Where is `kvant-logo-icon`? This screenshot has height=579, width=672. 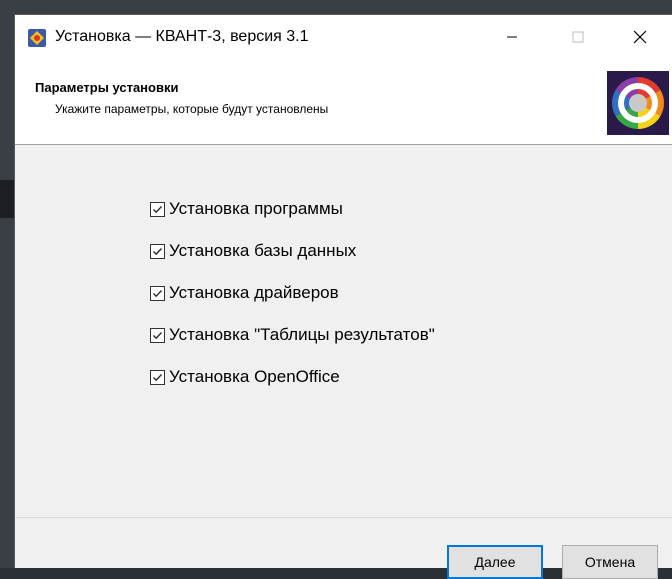
kvant-logo-icon is located at coordinates (638, 103).